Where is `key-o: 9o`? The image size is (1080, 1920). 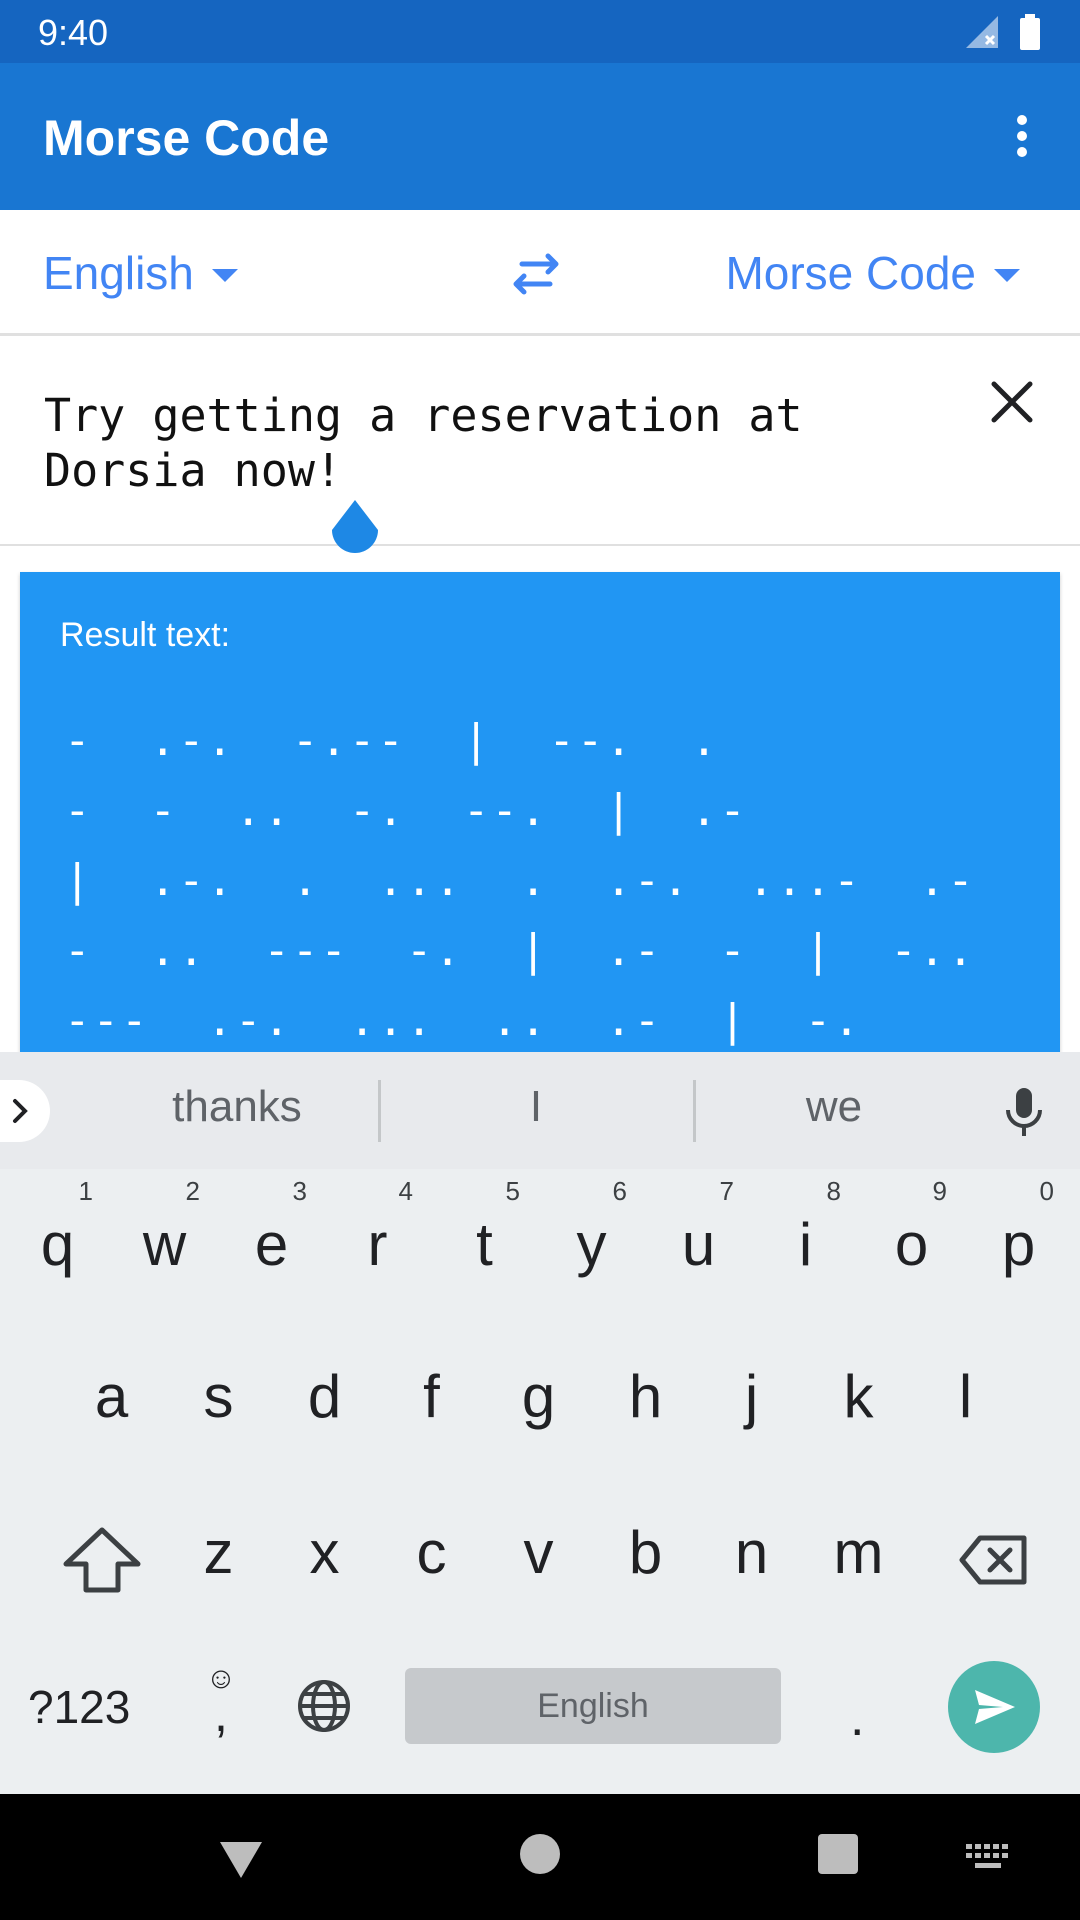 key-o: 9o is located at coordinates (911, 1227).